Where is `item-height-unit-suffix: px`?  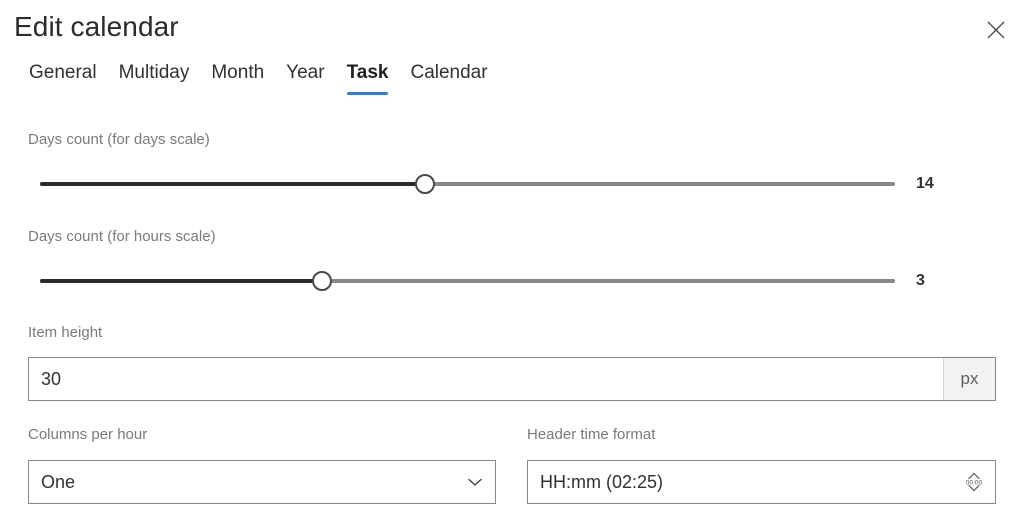 item-height-unit-suffix: px is located at coordinates (969, 379).